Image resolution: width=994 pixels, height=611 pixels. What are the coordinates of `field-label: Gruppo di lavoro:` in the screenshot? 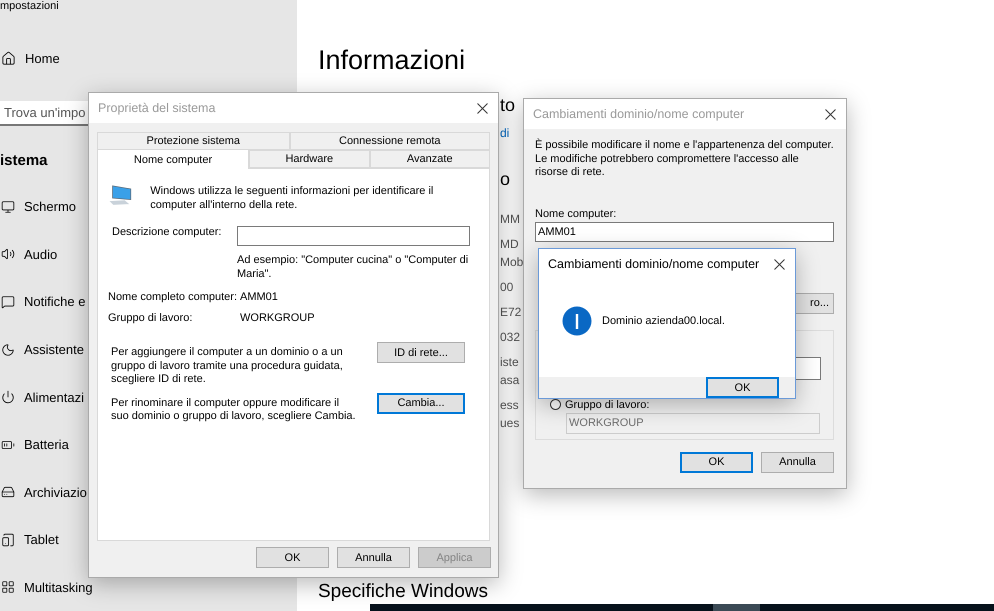 It's located at (151, 318).